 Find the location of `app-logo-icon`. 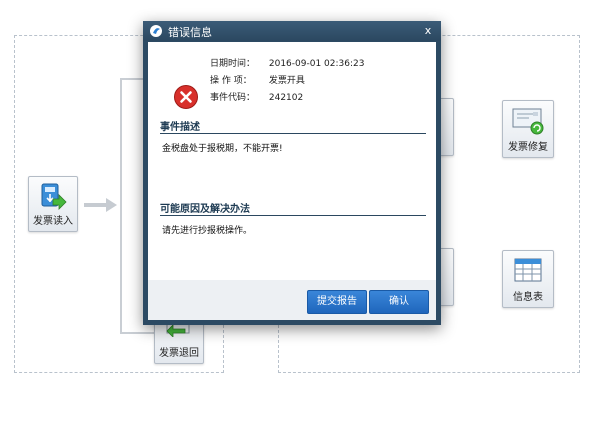

app-logo-icon is located at coordinates (156, 32).